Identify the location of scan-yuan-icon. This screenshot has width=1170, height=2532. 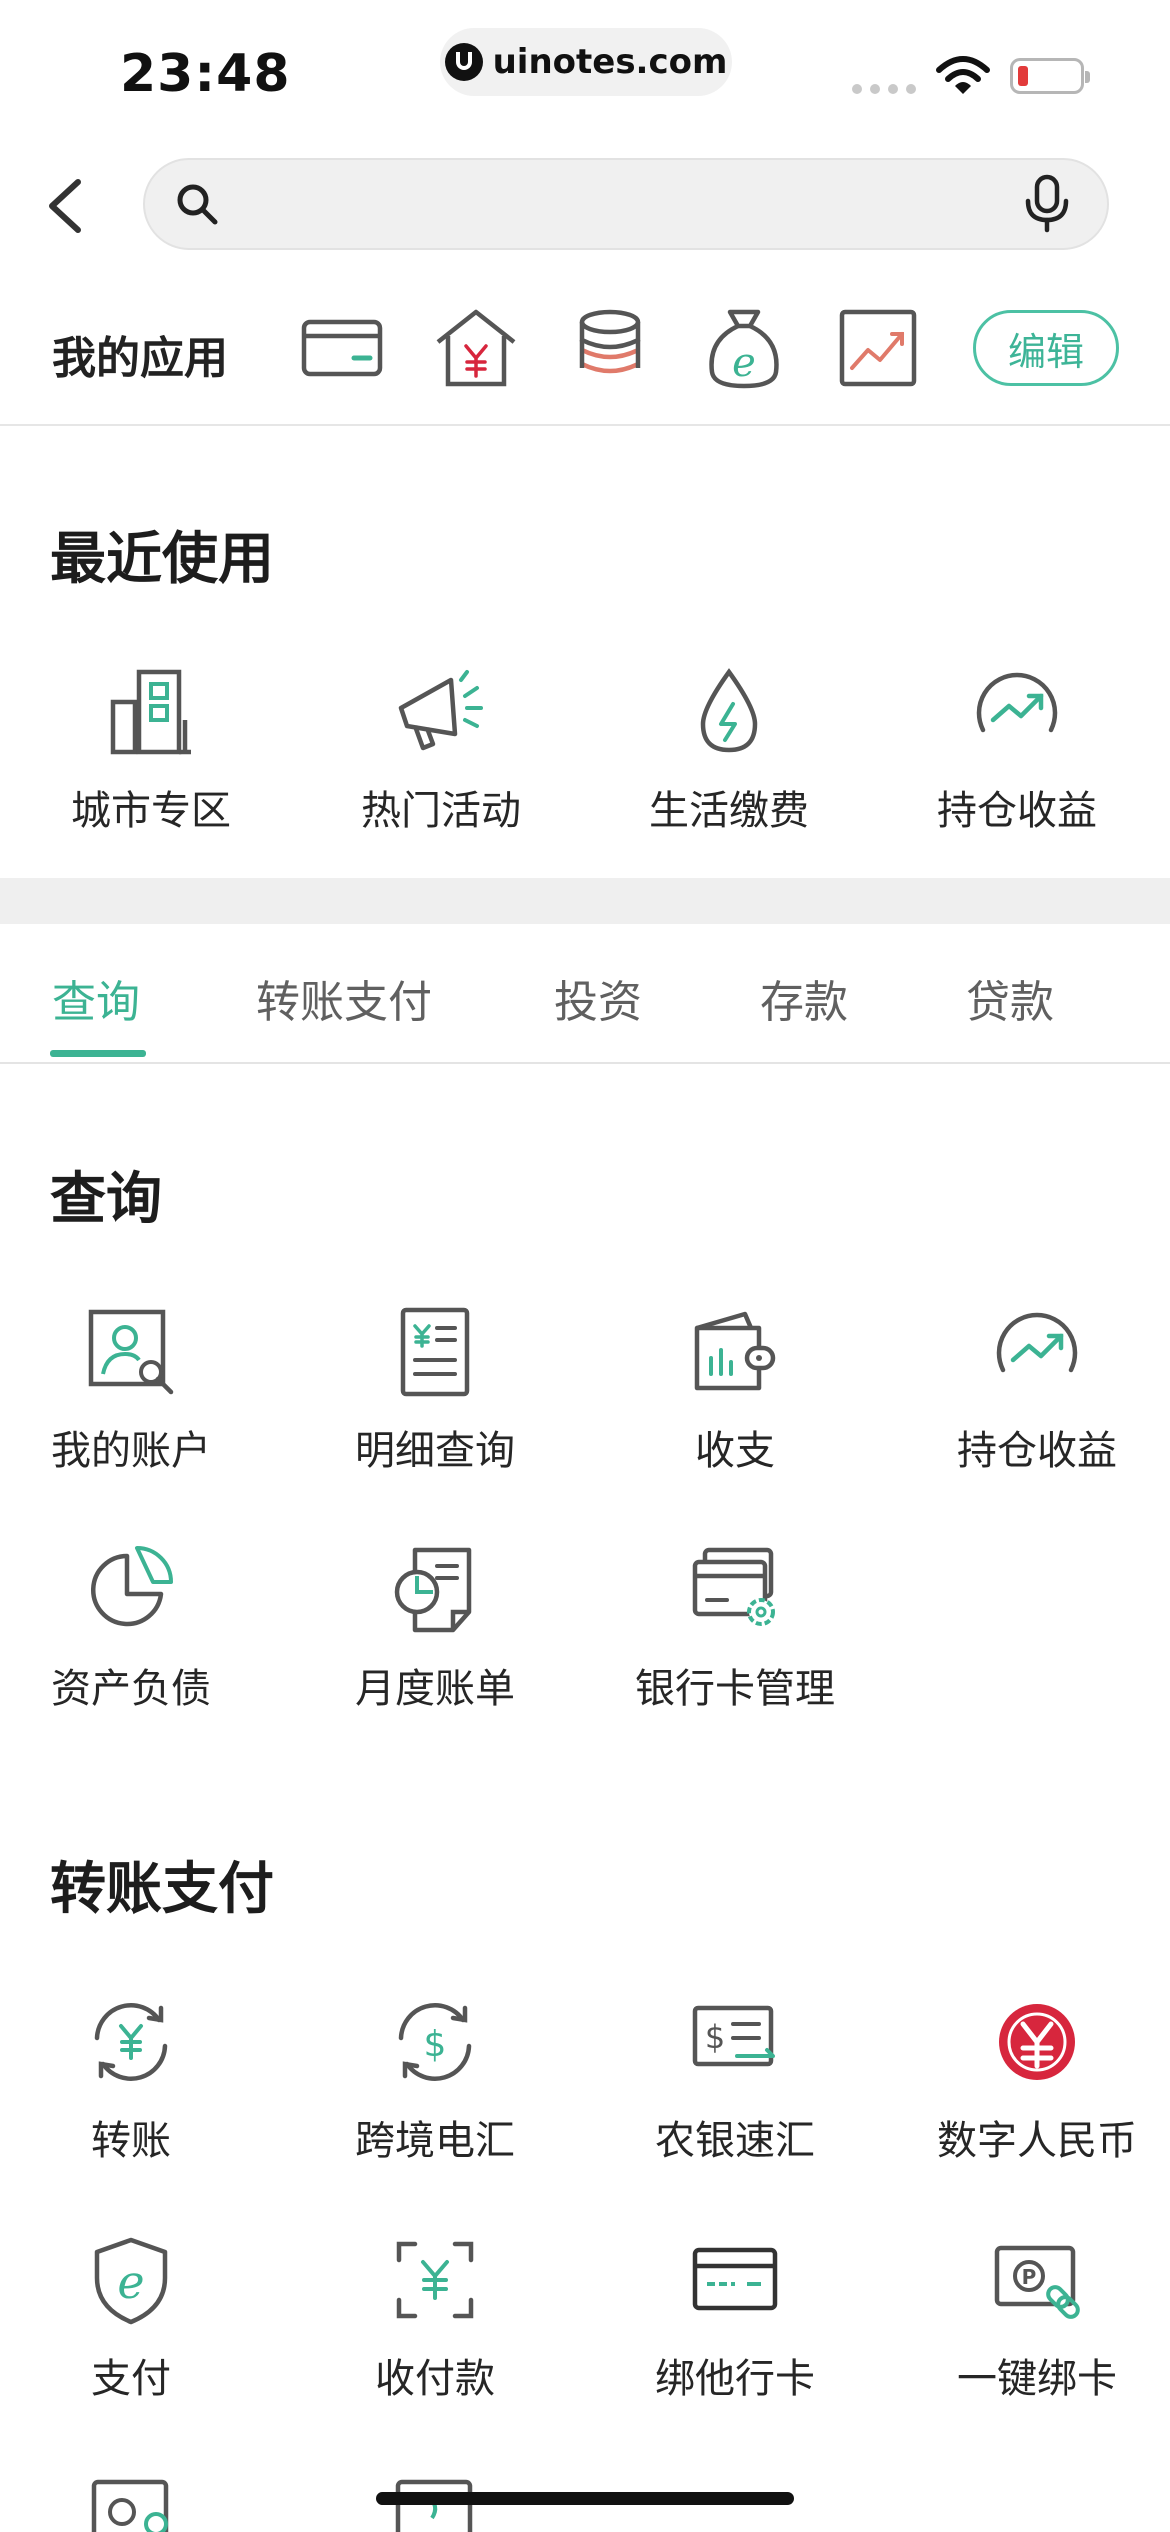
(435, 2280).